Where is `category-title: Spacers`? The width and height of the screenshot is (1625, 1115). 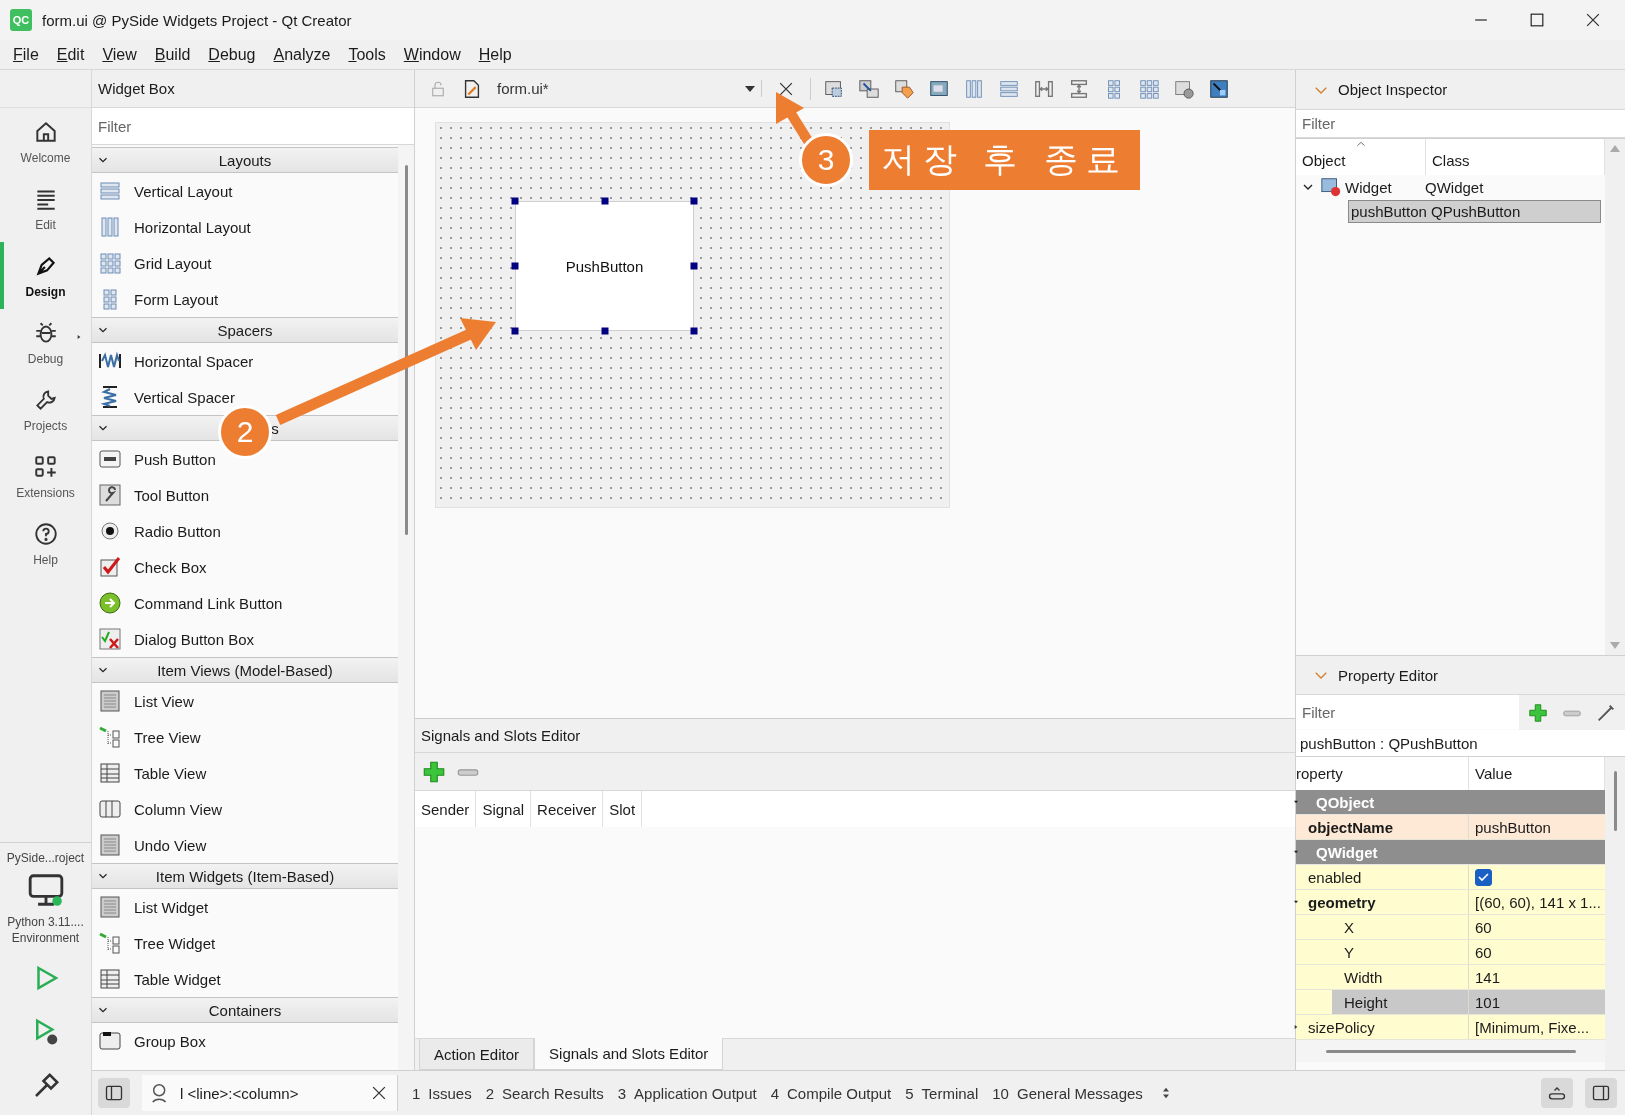 category-title: Spacers is located at coordinates (245, 330).